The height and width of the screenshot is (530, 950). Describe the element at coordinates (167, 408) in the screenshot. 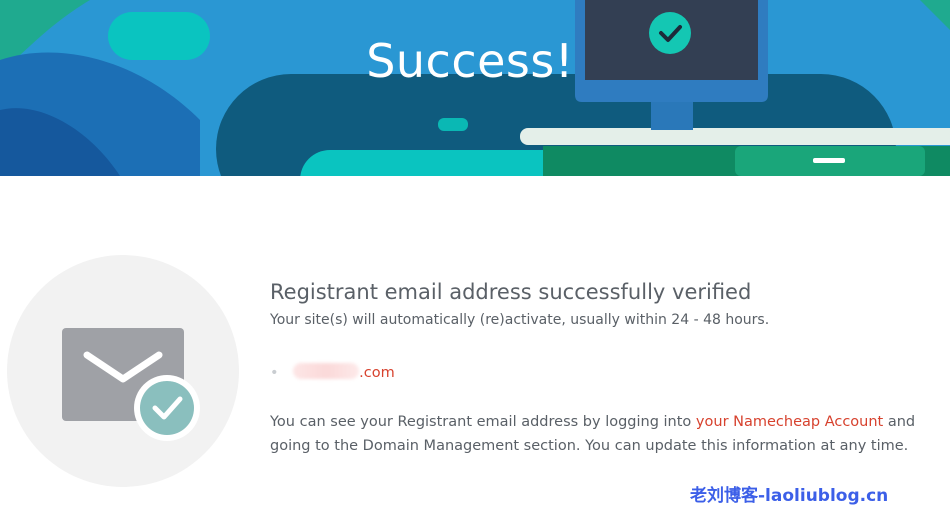

I see `check-icon` at that location.